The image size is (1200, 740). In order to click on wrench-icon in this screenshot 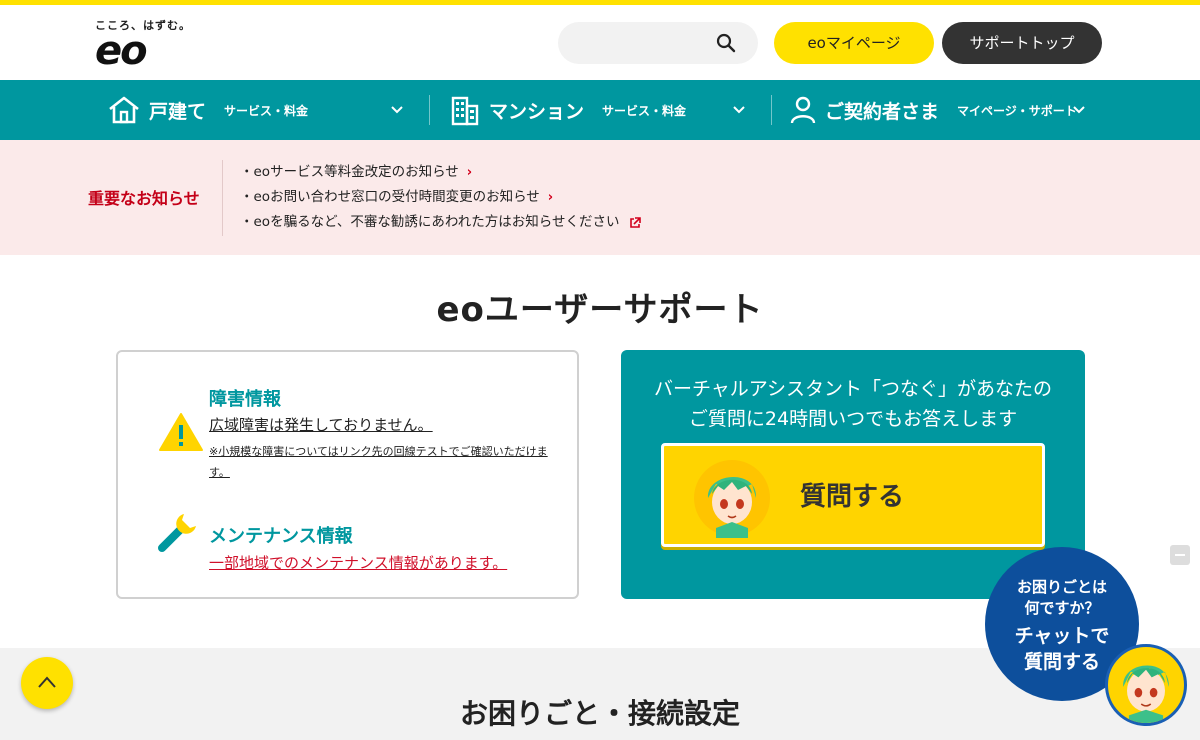, I will do `click(177, 533)`.